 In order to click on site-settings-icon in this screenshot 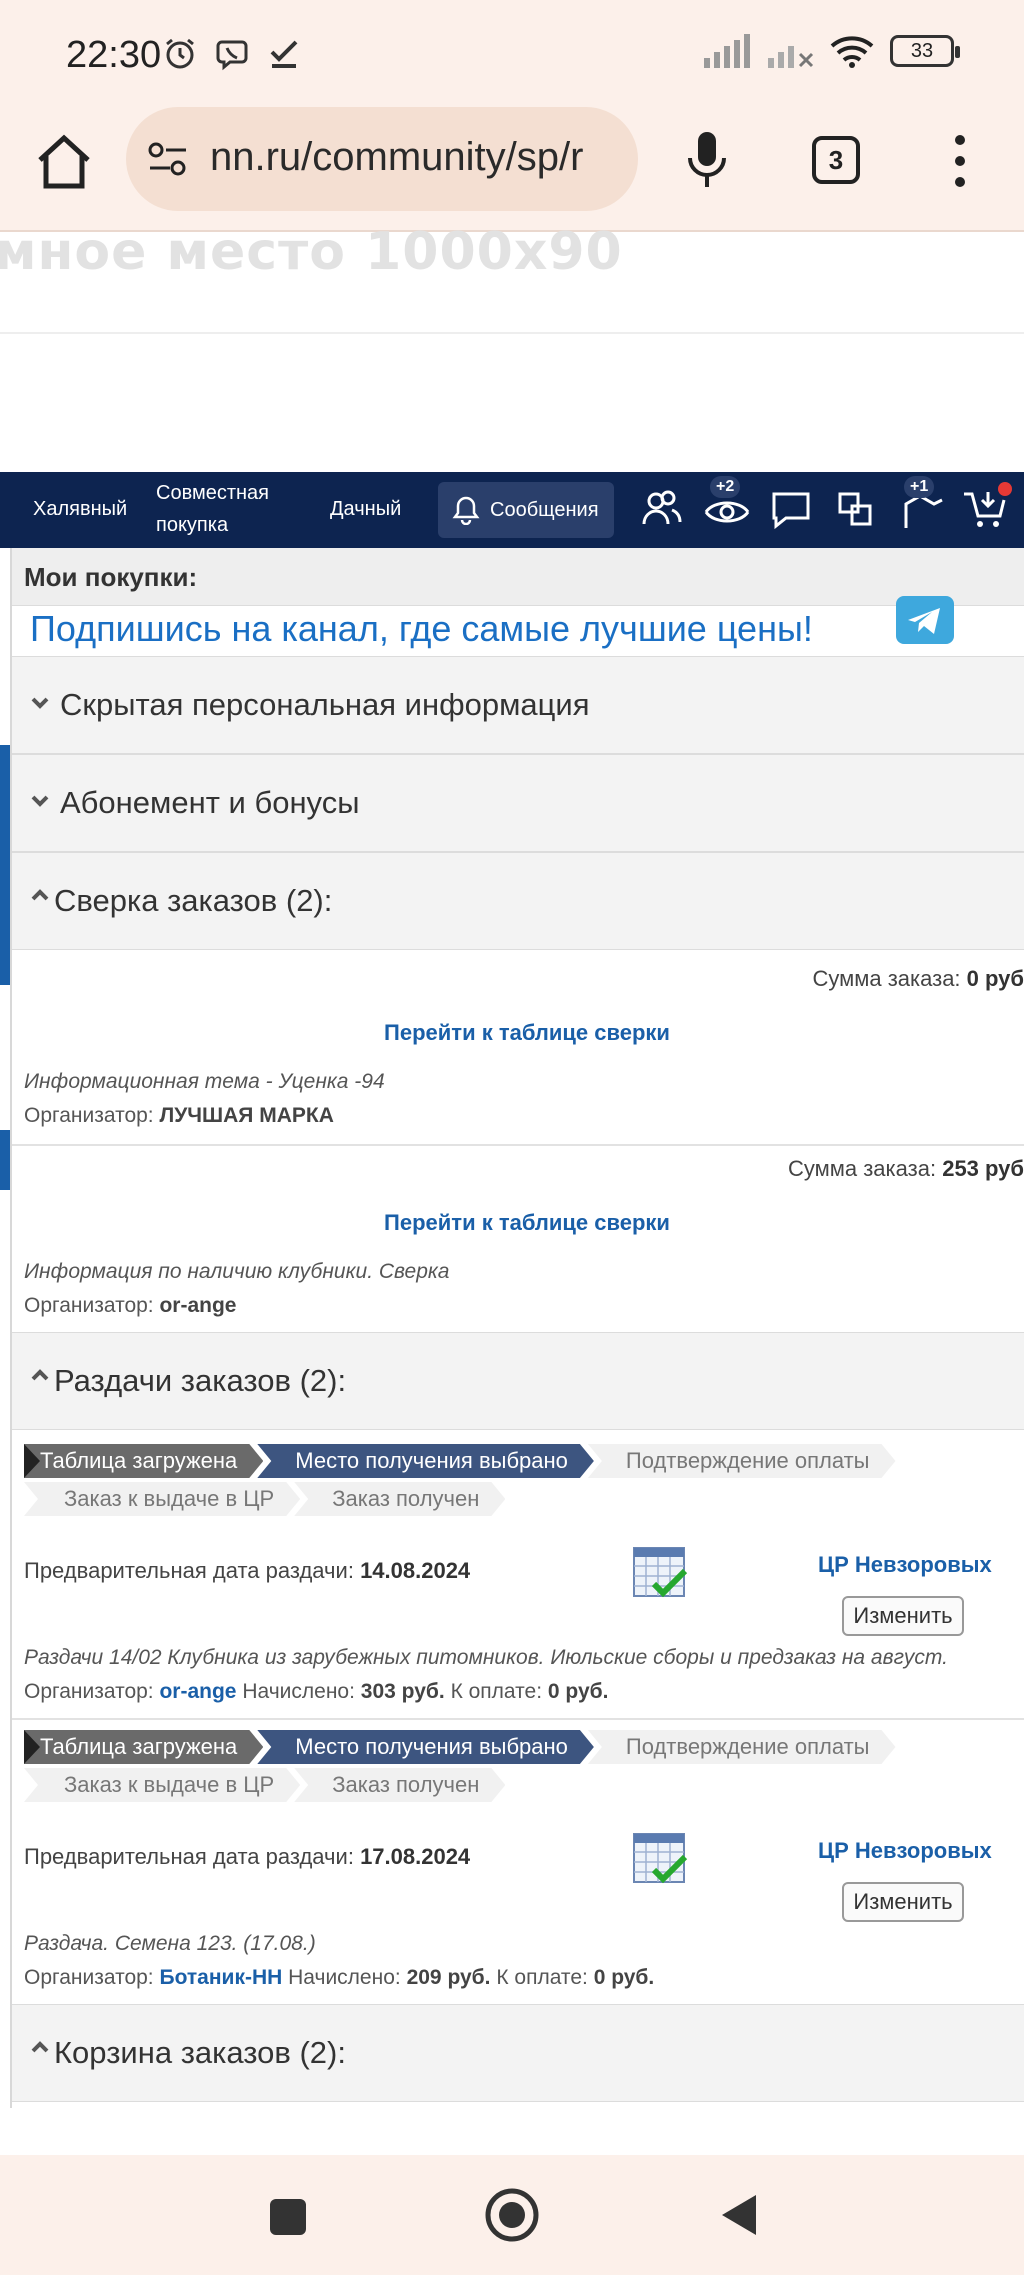, I will do `click(168, 160)`.